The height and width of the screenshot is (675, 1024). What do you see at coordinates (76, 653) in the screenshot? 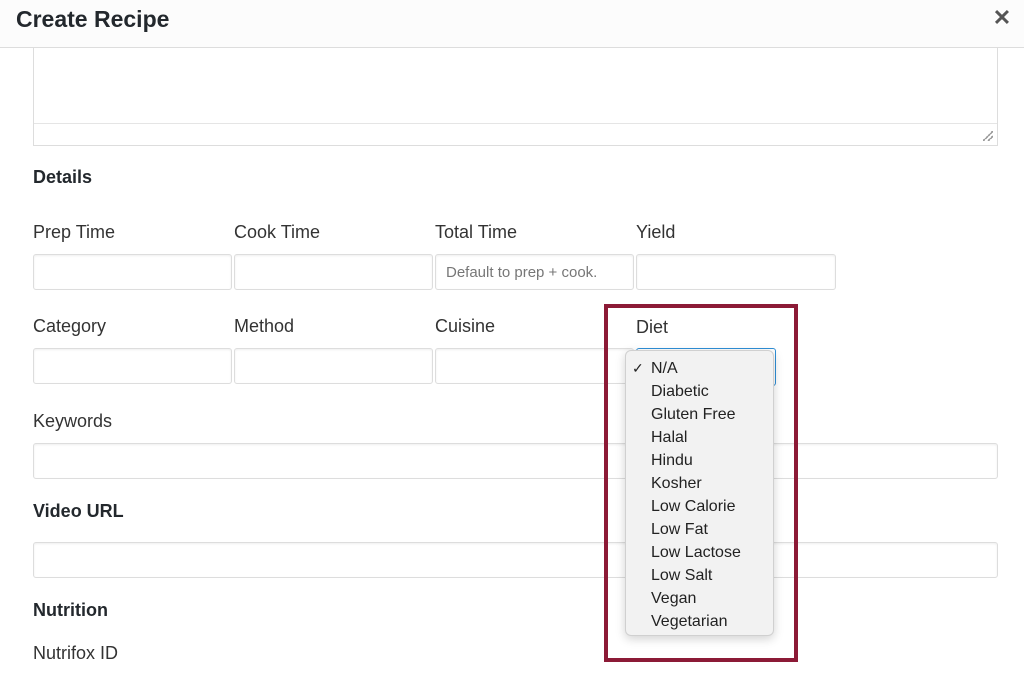
I see `nutrifox-id-label: Nutrifox ID` at bounding box center [76, 653].